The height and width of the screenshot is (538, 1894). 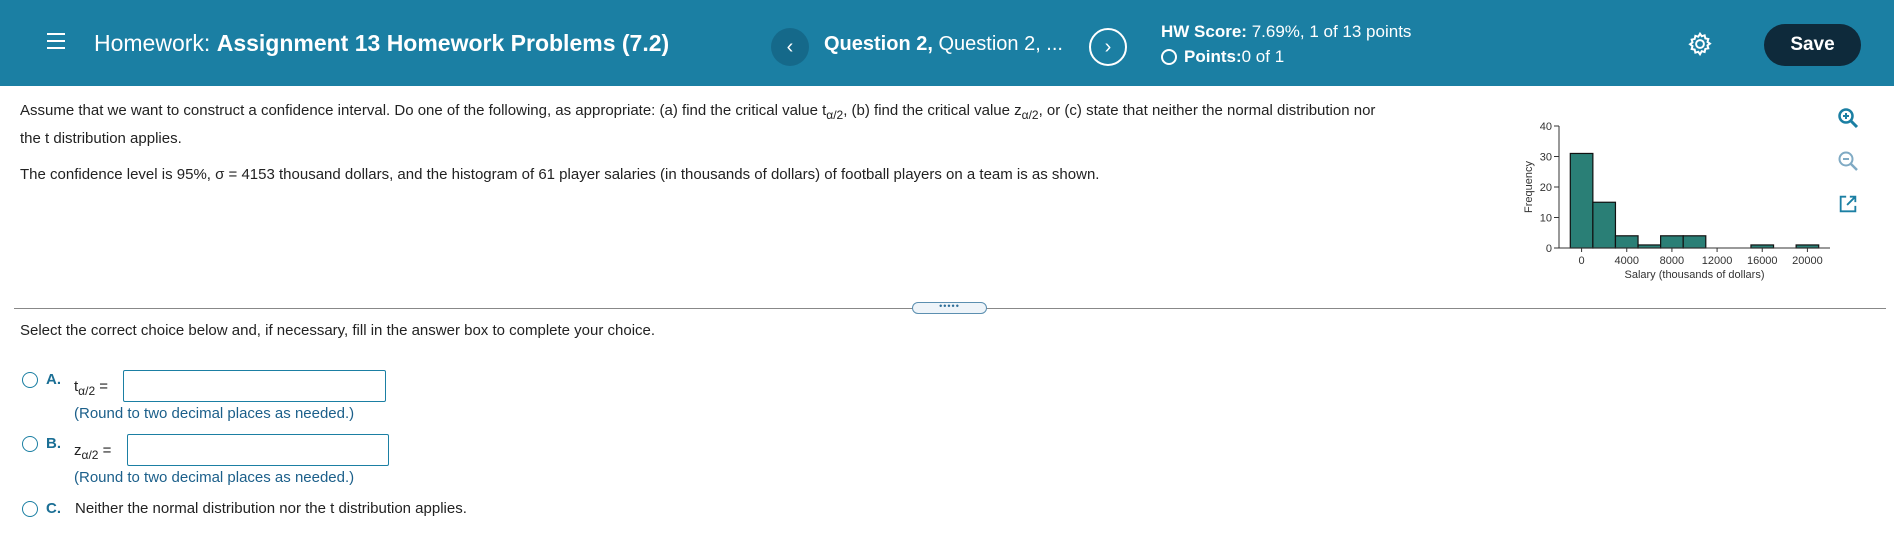 What do you see at coordinates (214, 477) in the screenshot?
I see `choice-b-hint: (Round to two decimal places as needed.)` at bounding box center [214, 477].